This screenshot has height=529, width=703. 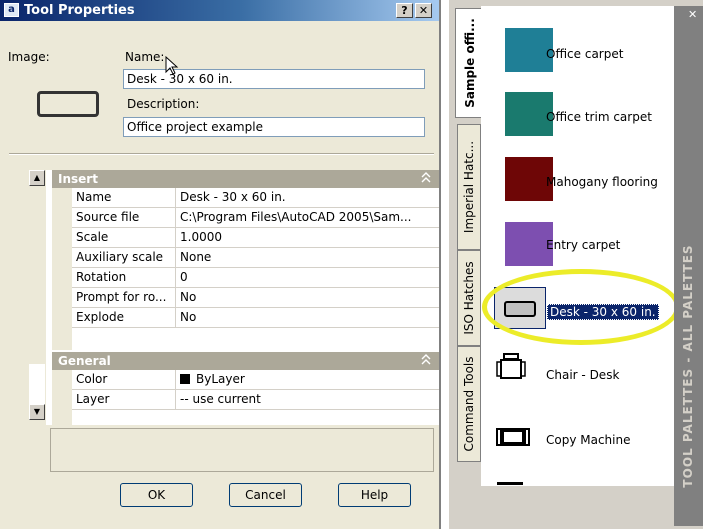 What do you see at coordinates (68, 104) in the screenshot?
I see `tool-image-preview` at bounding box center [68, 104].